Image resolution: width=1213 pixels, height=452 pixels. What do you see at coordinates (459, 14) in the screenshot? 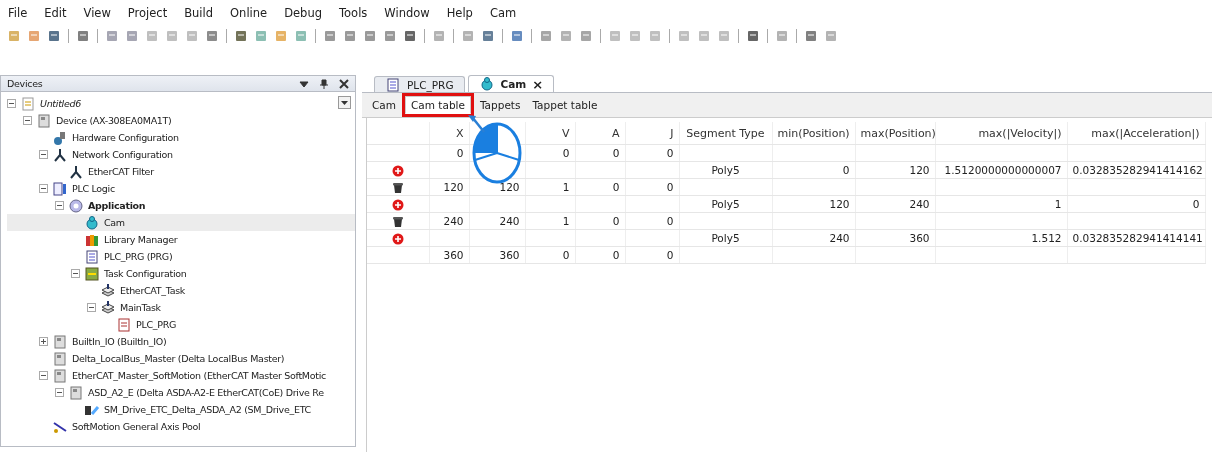
I see `menu-item: Help` at bounding box center [459, 14].